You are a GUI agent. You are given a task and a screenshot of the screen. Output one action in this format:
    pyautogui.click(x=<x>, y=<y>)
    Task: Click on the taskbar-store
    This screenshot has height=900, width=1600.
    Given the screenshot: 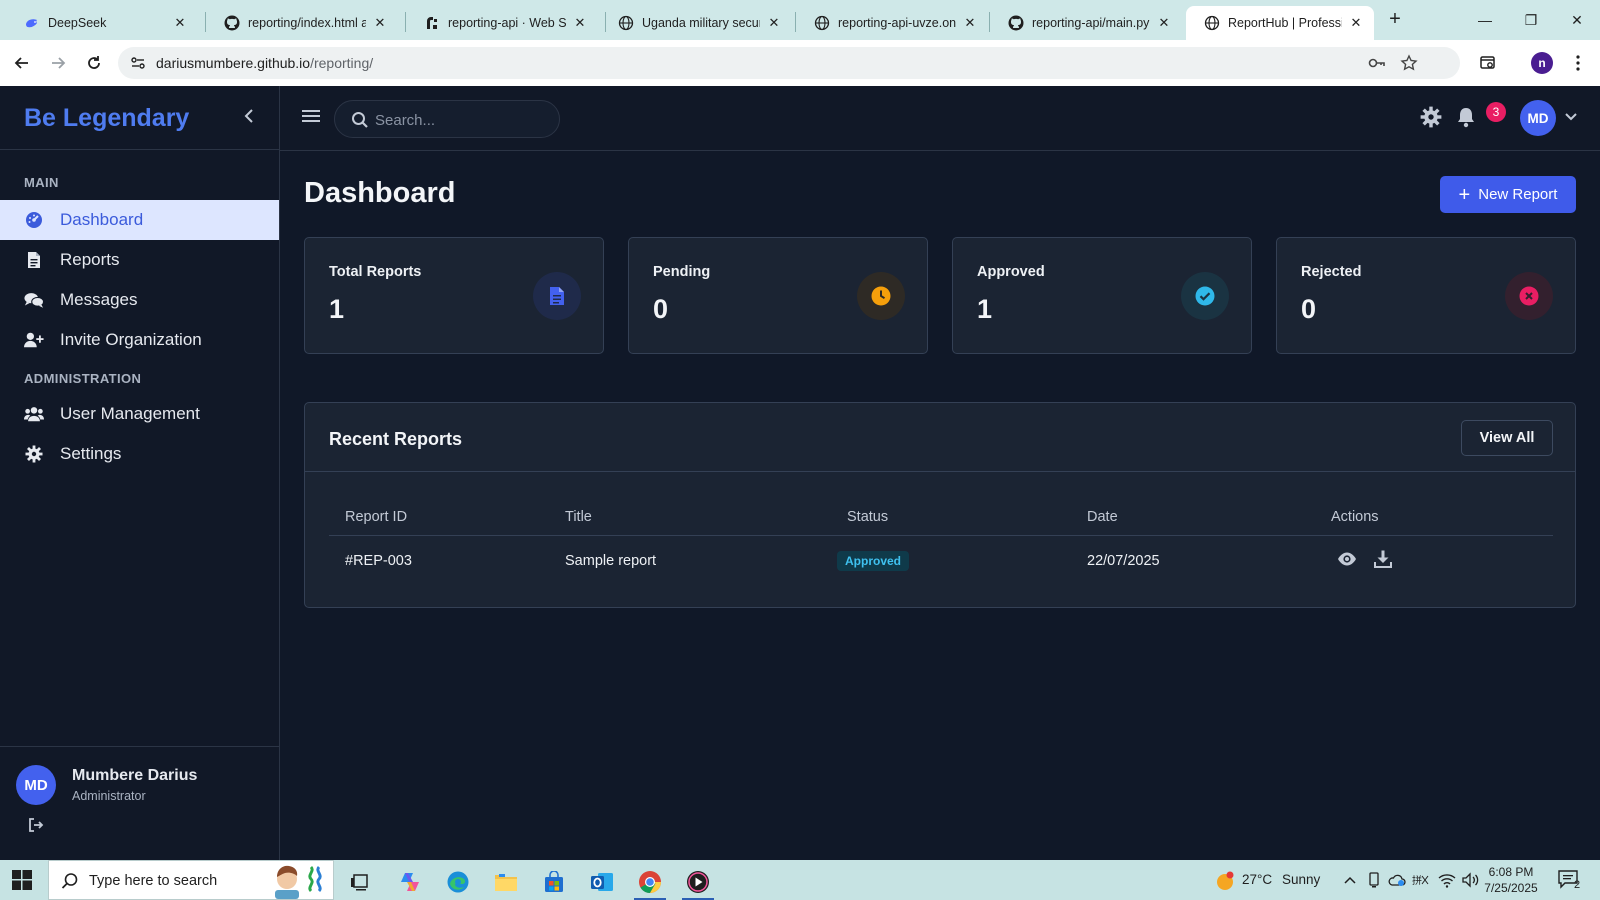 What is the action you would take?
    pyautogui.click(x=554, y=882)
    